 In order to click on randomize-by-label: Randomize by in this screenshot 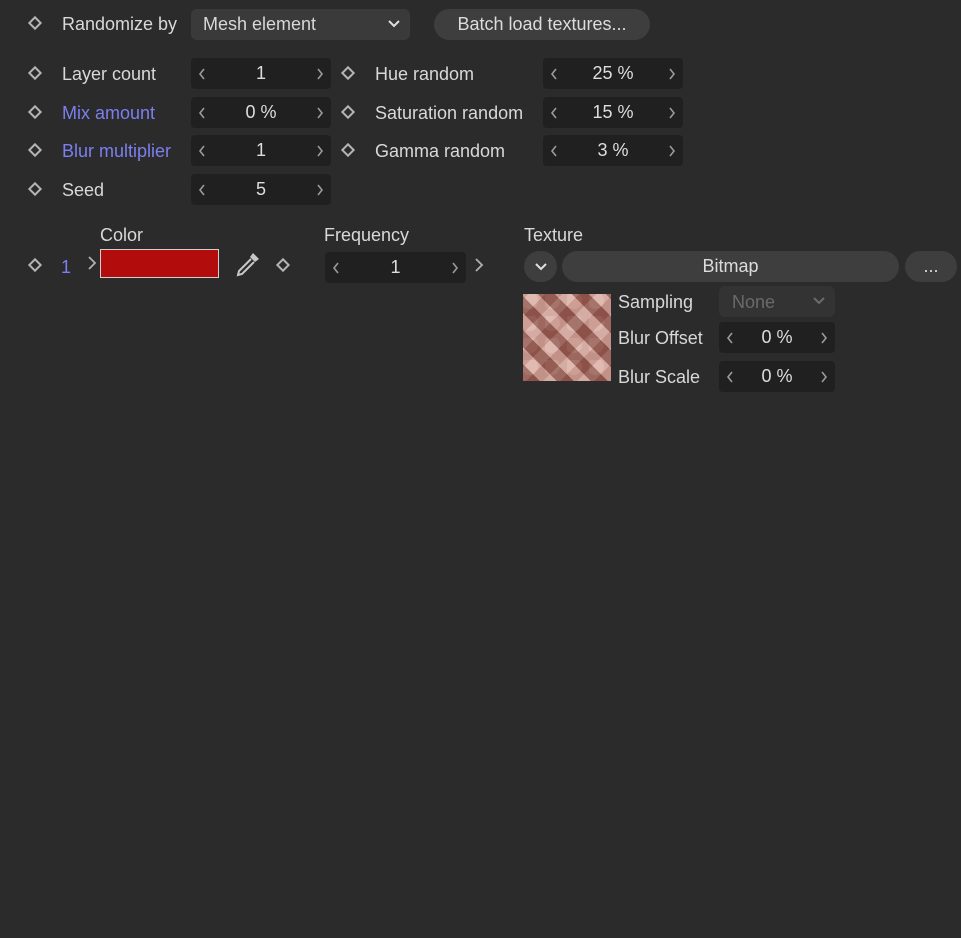, I will do `click(120, 24)`.